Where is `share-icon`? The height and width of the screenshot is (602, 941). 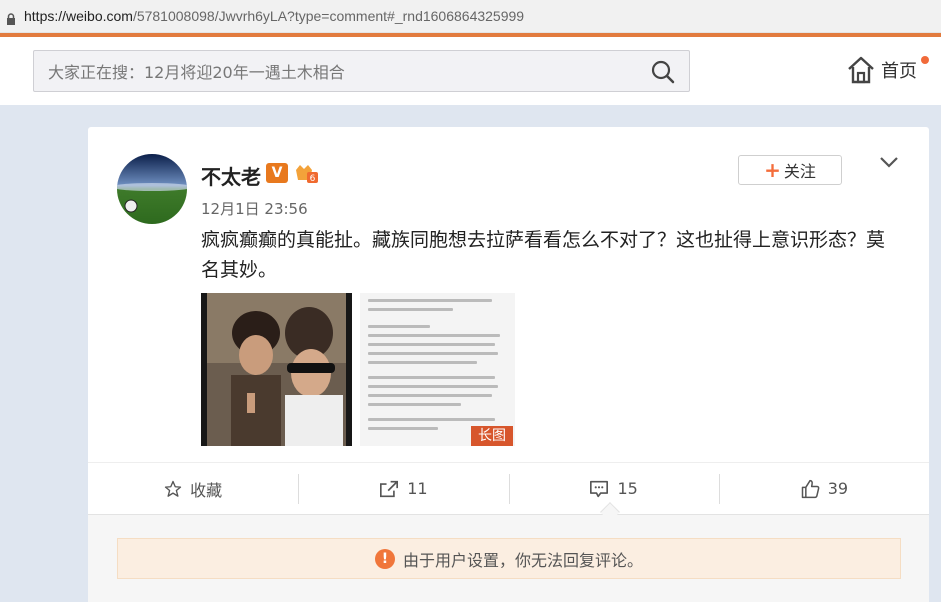 share-icon is located at coordinates (389, 488).